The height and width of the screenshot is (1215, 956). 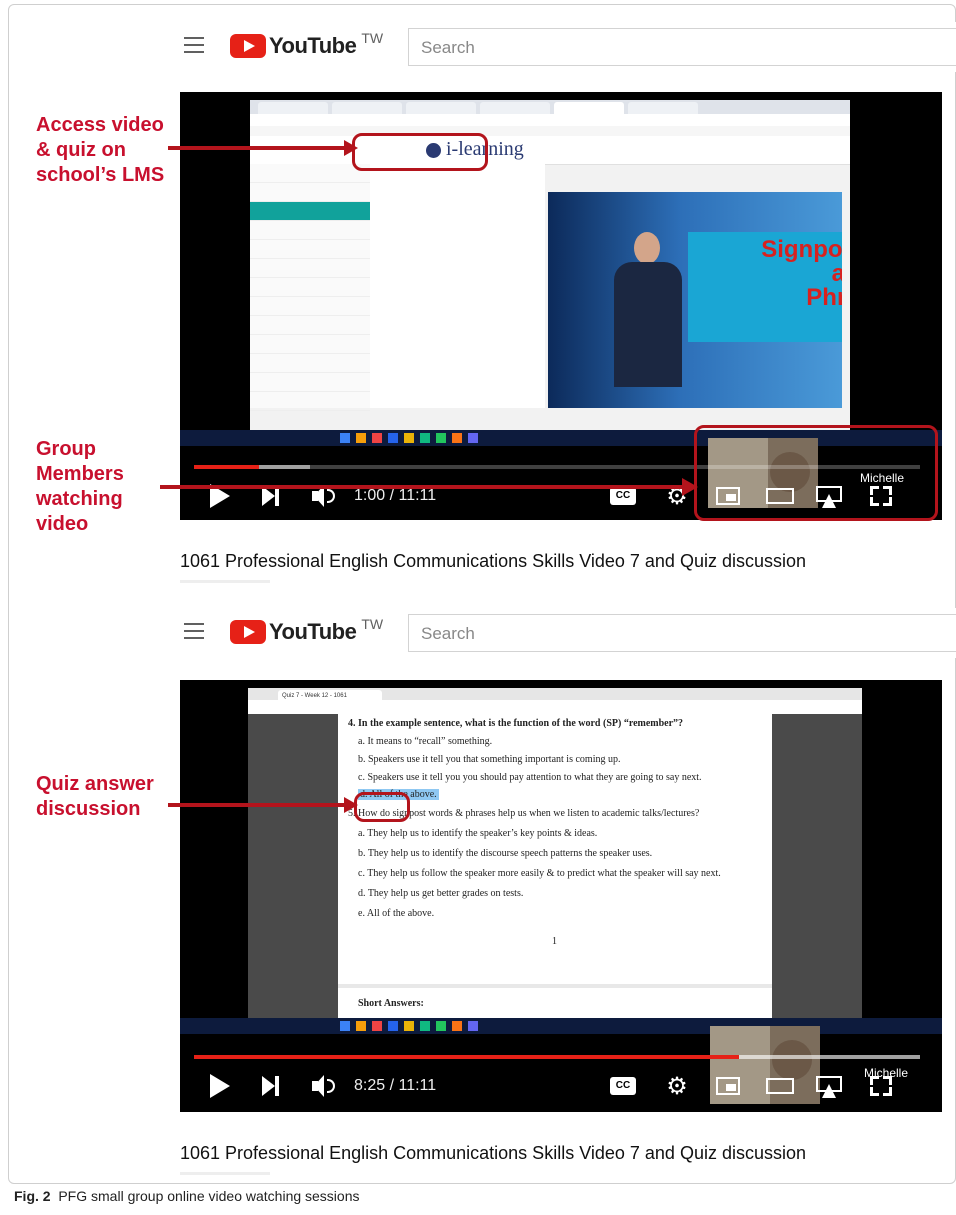 I want to click on highlight-box-participants, so click(x=816, y=473).